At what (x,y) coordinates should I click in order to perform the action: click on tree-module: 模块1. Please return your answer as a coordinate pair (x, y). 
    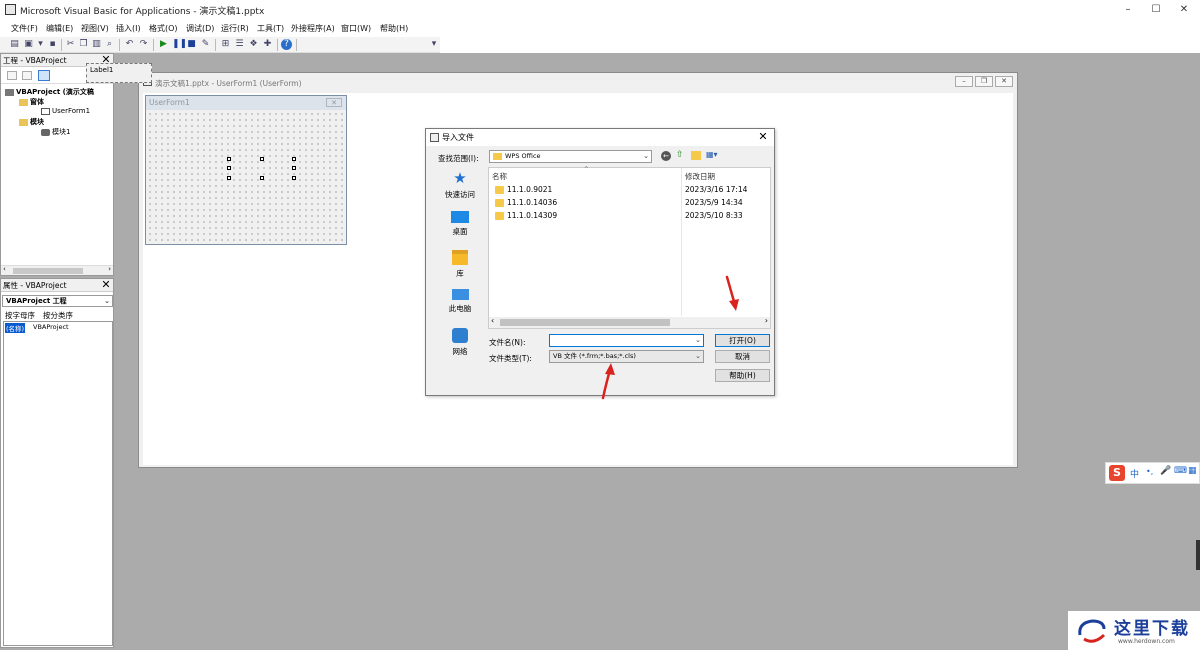
    Looking at the image, I should click on (55, 132).